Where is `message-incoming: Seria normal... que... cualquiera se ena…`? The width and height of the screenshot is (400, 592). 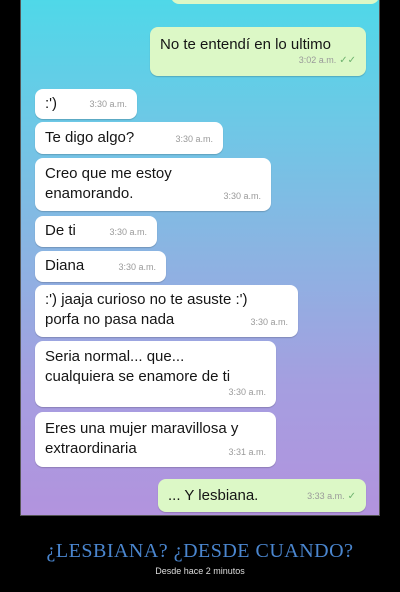 message-incoming: Seria normal... que... cualquiera se ena… is located at coordinates (155, 374).